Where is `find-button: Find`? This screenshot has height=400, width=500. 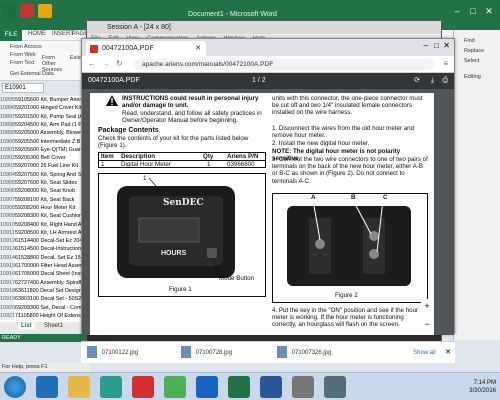
find-button: Find is located at coordinates (469, 41).